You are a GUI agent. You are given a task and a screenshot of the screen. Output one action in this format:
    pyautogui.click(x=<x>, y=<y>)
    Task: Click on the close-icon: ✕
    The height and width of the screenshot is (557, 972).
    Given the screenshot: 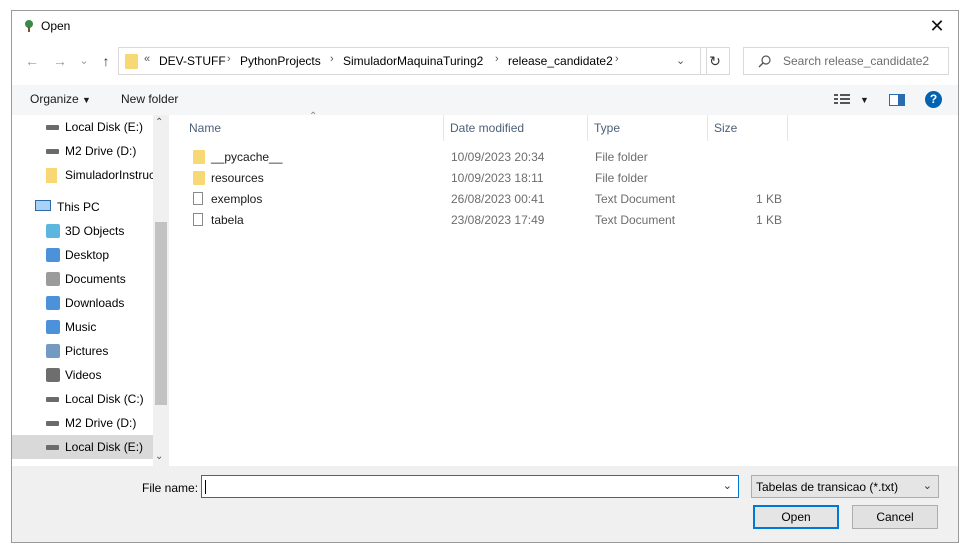 What is the action you would take?
    pyautogui.click(x=937, y=26)
    